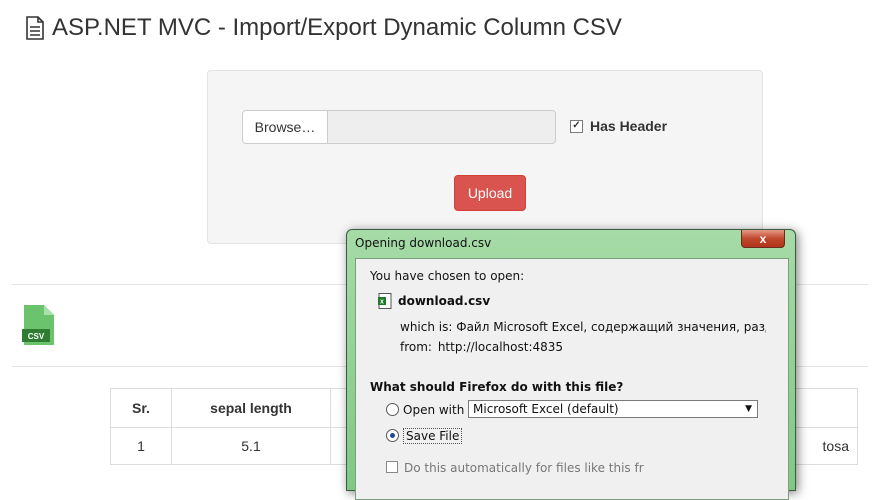 Image resolution: width=882 pixels, height=500 pixels. Describe the element at coordinates (490, 193) in the screenshot. I see `upload-button: Upload` at that location.